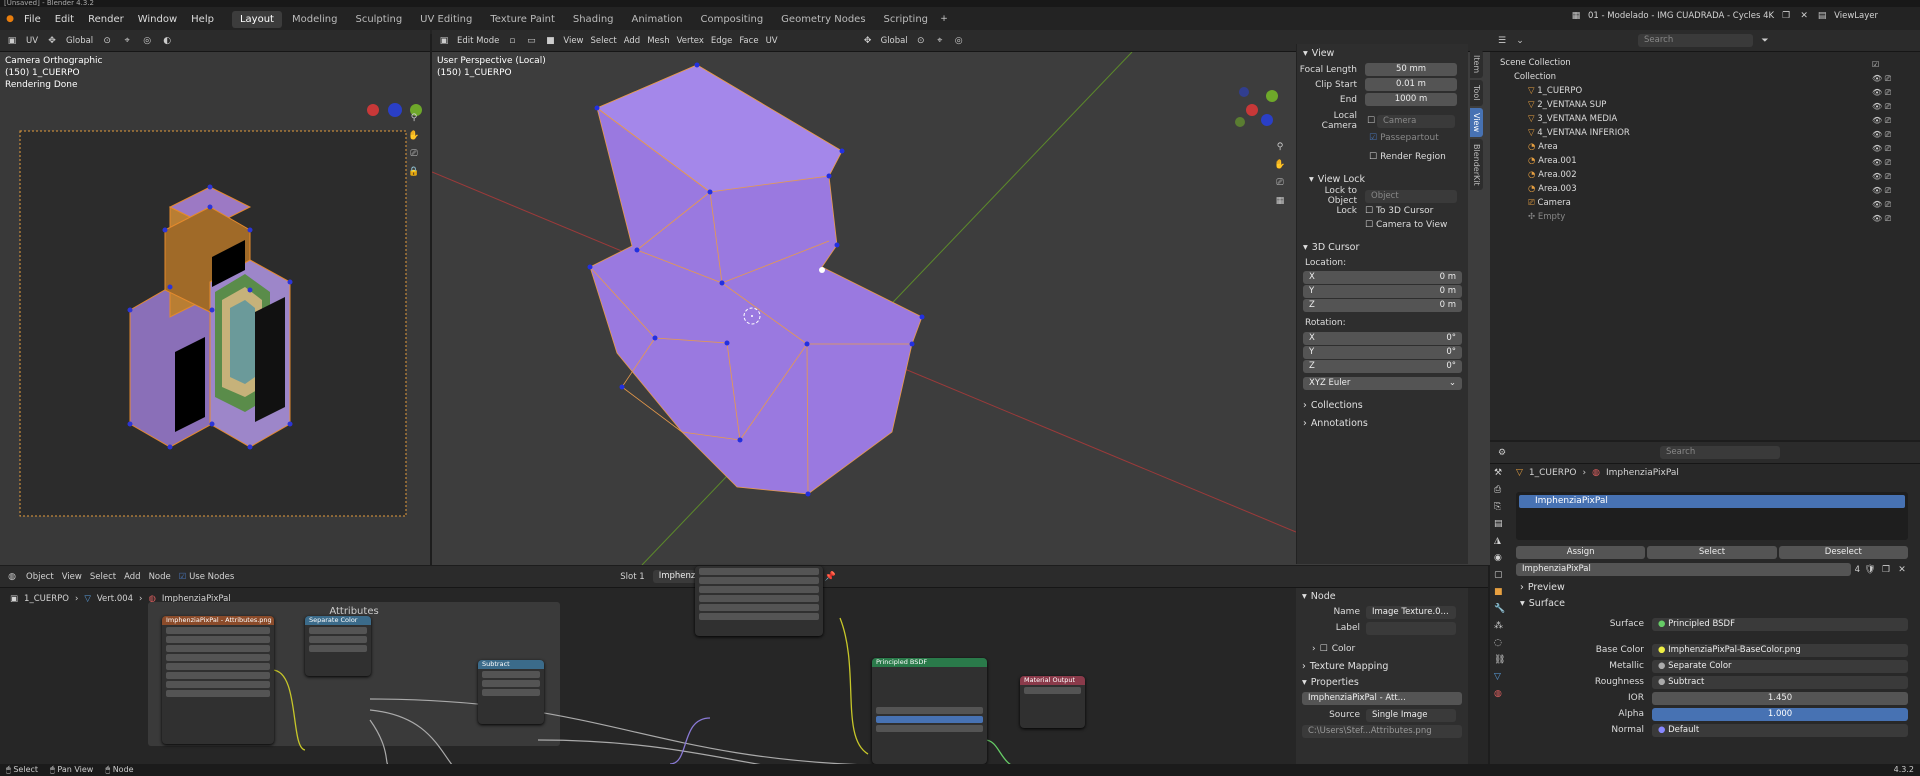  Describe the element at coordinates (1399, 211) in the screenshot. I see `to-3d-cursor-checkbox: ☐ To 3D Cursor` at that location.